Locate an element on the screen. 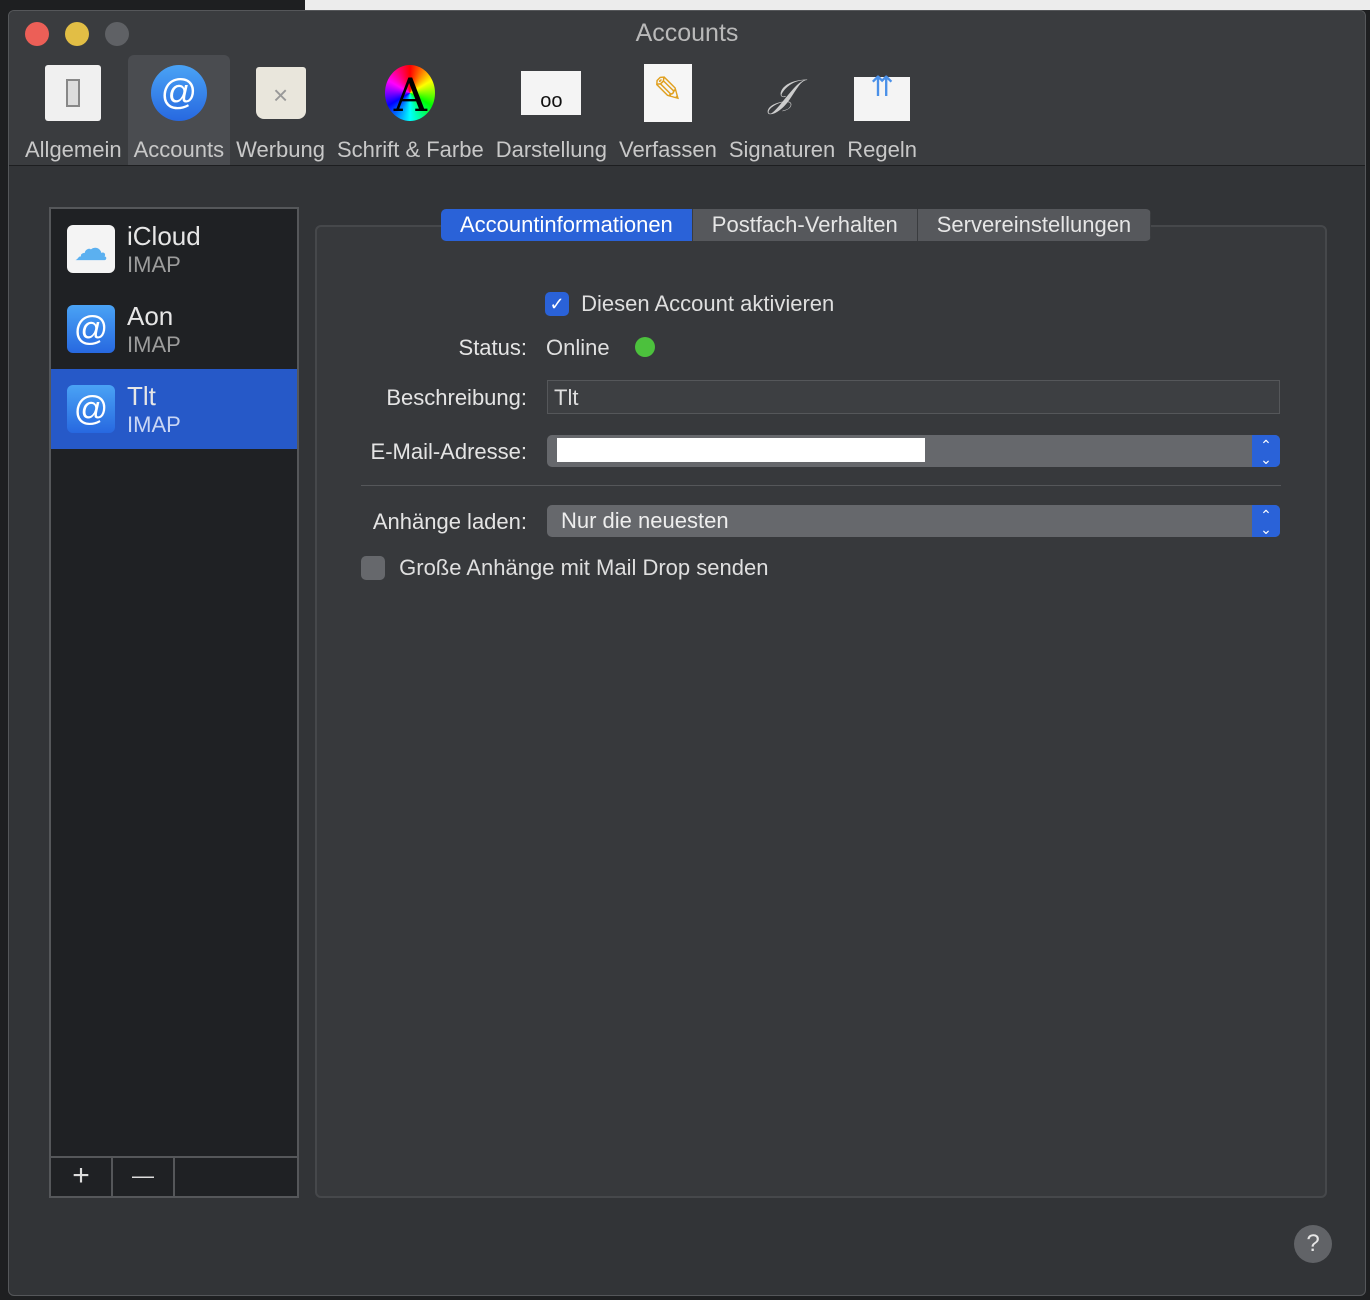 Image resolution: width=1370 pixels, height=1300 pixels. email-redacted is located at coordinates (741, 450).